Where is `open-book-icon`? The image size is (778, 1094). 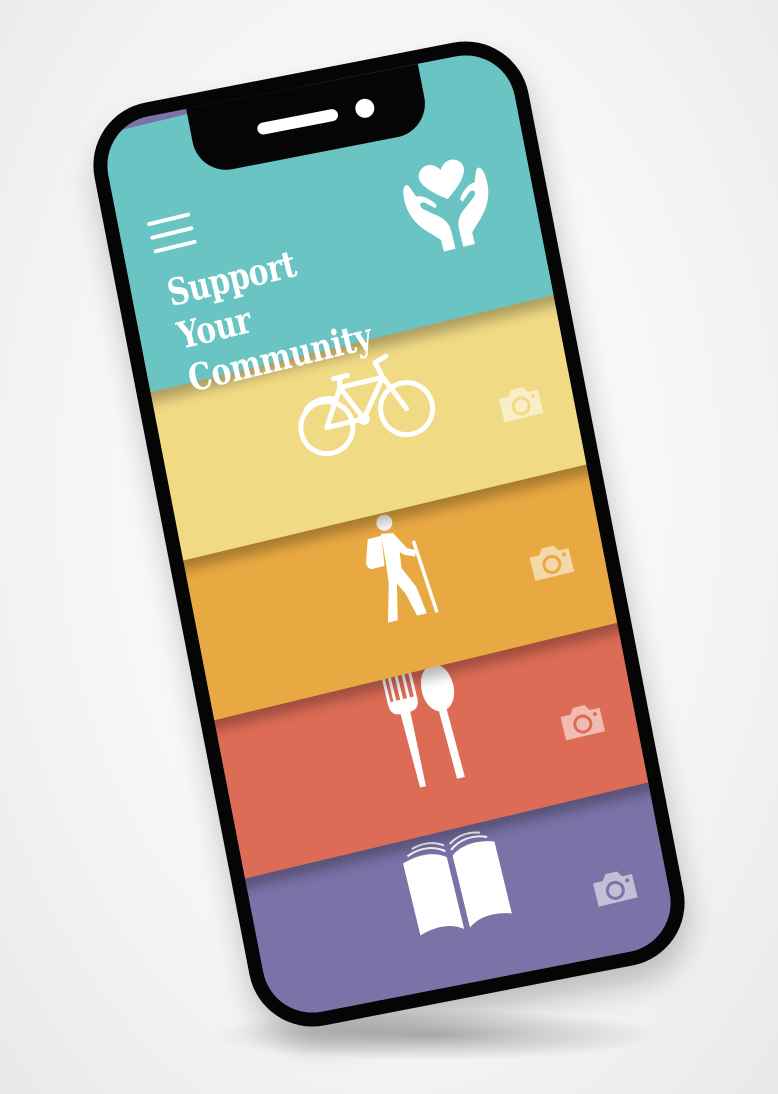 open-book-icon is located at coordinates (456, 883).